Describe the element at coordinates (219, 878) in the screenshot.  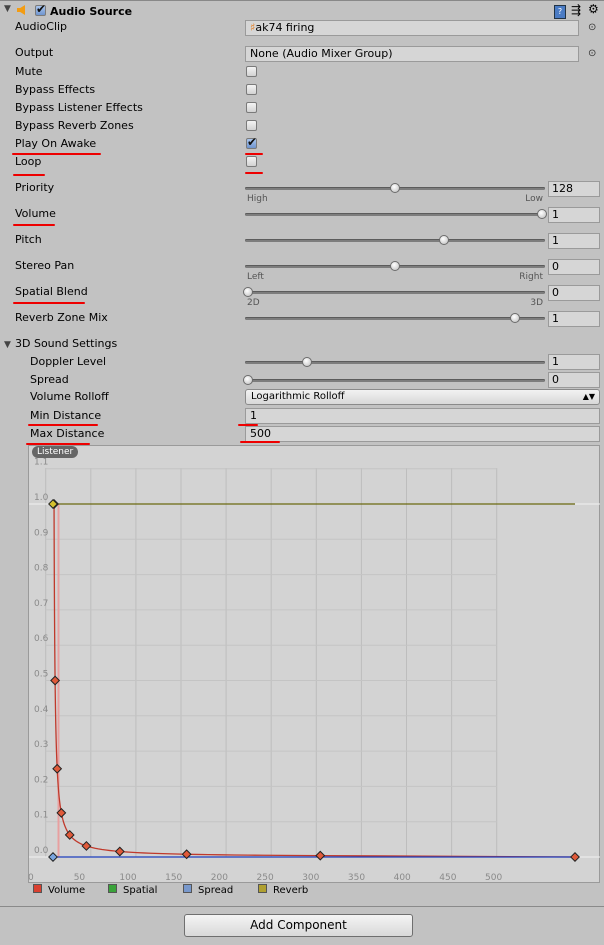
I see `x-tick-label: 200` at that location.